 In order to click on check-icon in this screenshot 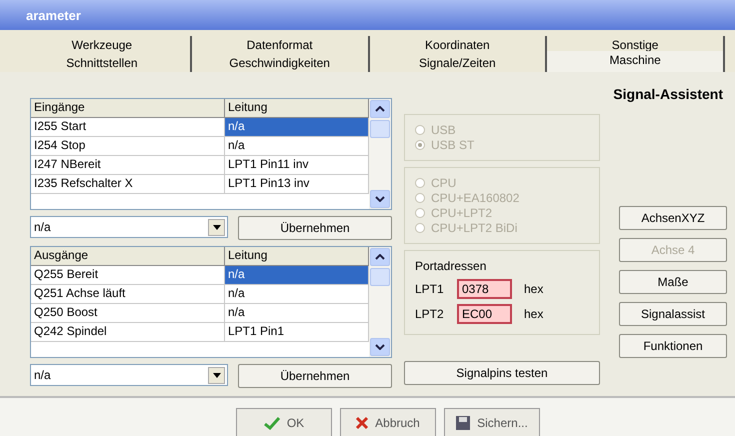, I will do `click(271, 423)`.